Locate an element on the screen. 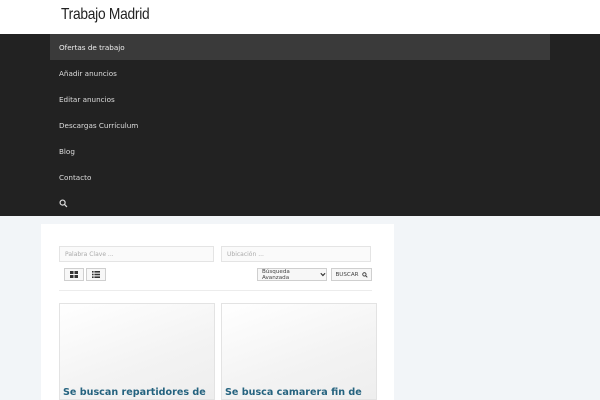  nav-item-blog: Blog is located at coordinates (300, 151).